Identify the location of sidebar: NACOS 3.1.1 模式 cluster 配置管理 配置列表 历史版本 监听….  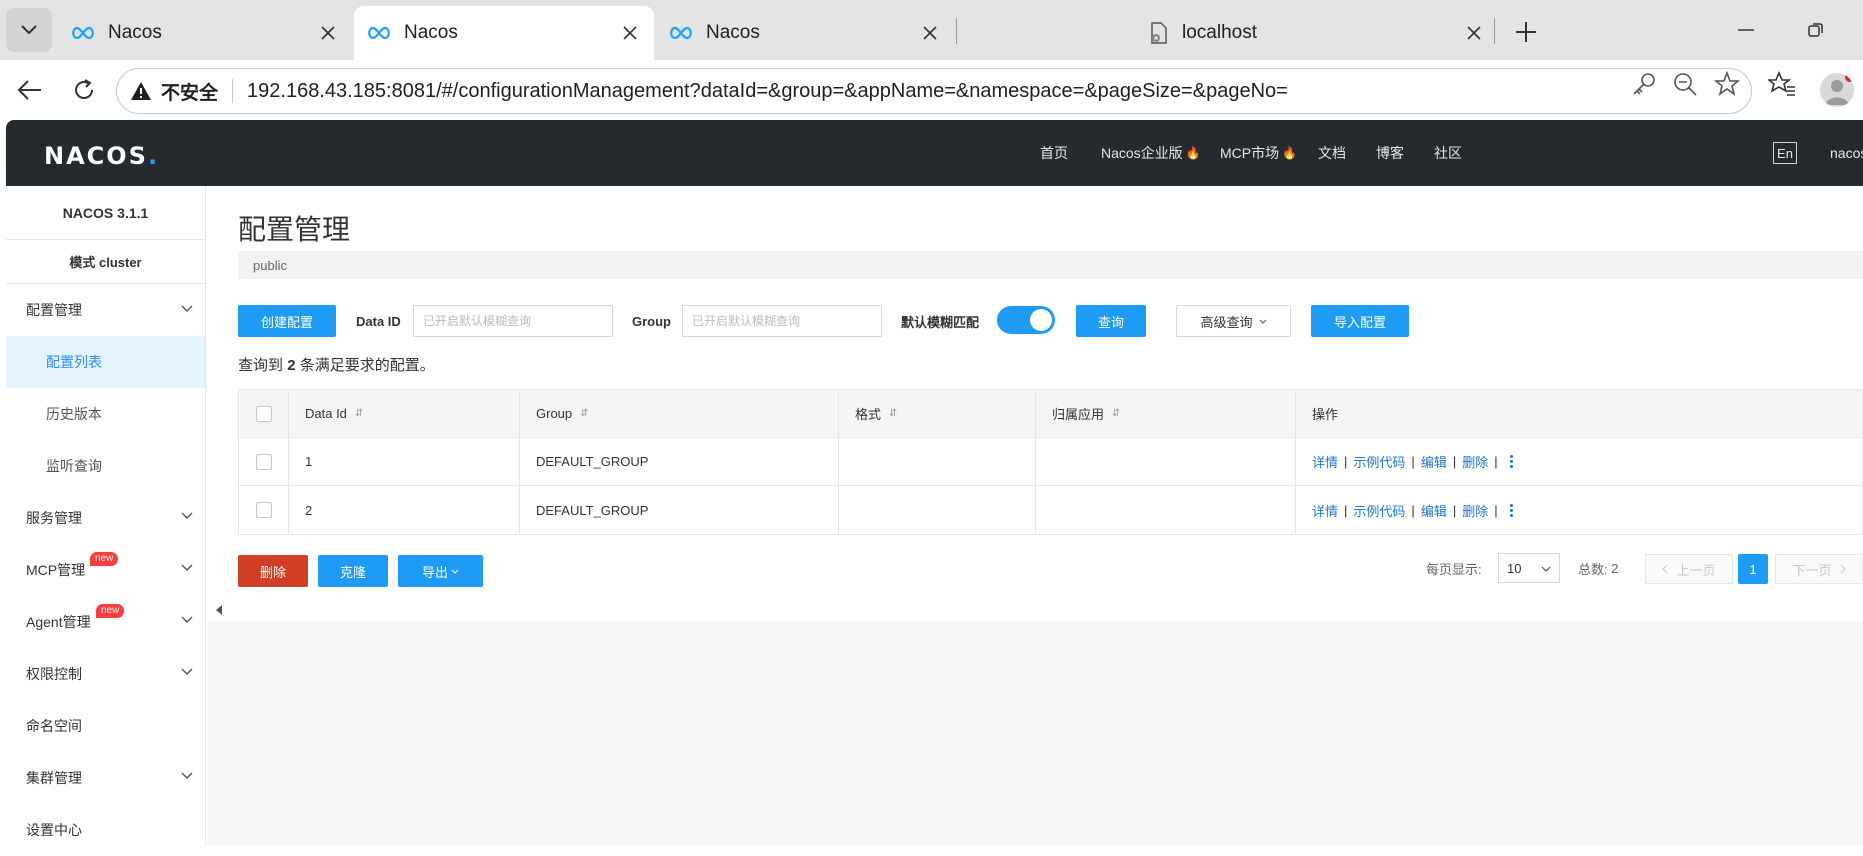
(106, 516).